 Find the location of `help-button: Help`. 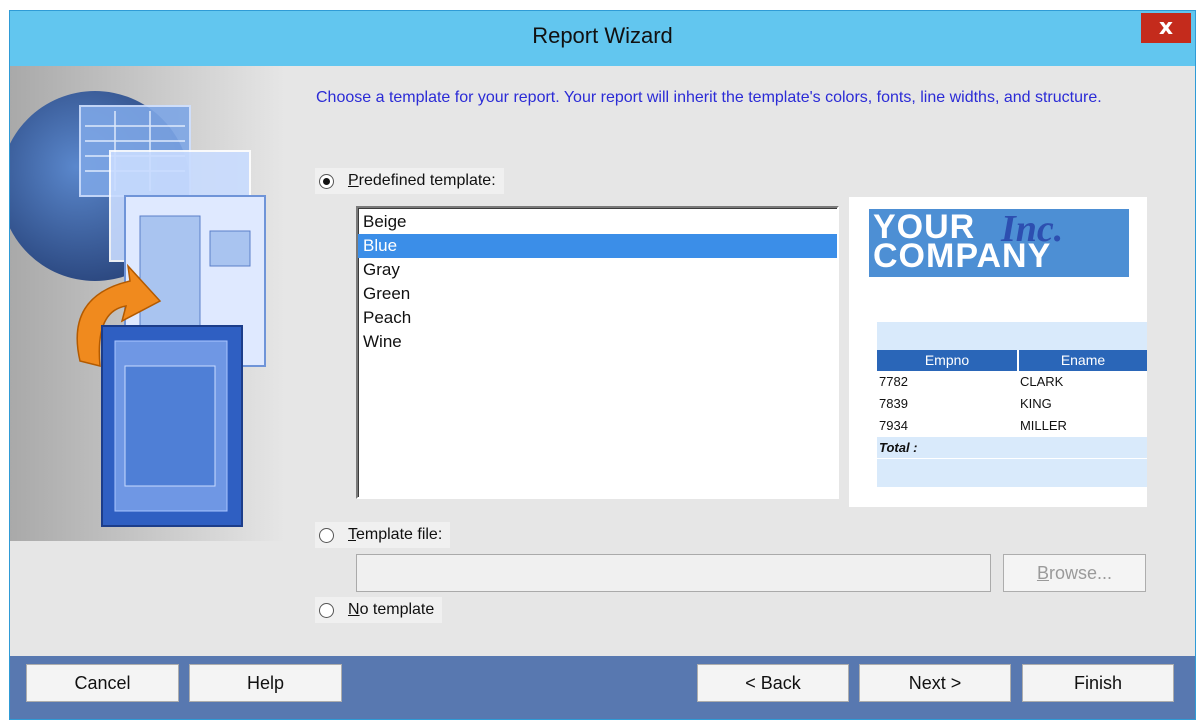

help-button: Help is located at coordinates (265, 683).